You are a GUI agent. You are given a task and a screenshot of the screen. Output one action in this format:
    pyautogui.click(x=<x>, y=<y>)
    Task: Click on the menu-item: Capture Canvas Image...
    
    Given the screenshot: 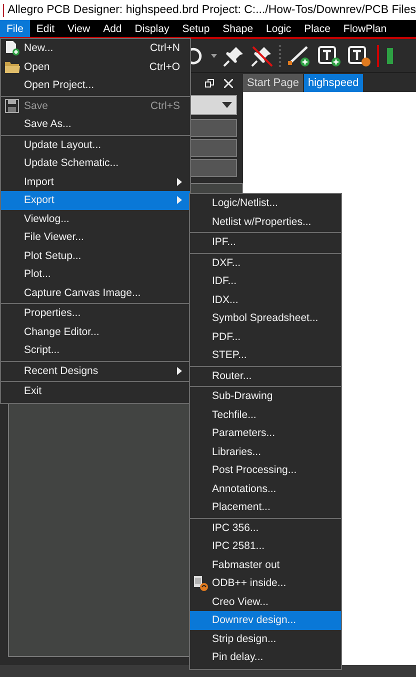 What is the action you would take?
    pyautogui.click(x=95, y=293)
    